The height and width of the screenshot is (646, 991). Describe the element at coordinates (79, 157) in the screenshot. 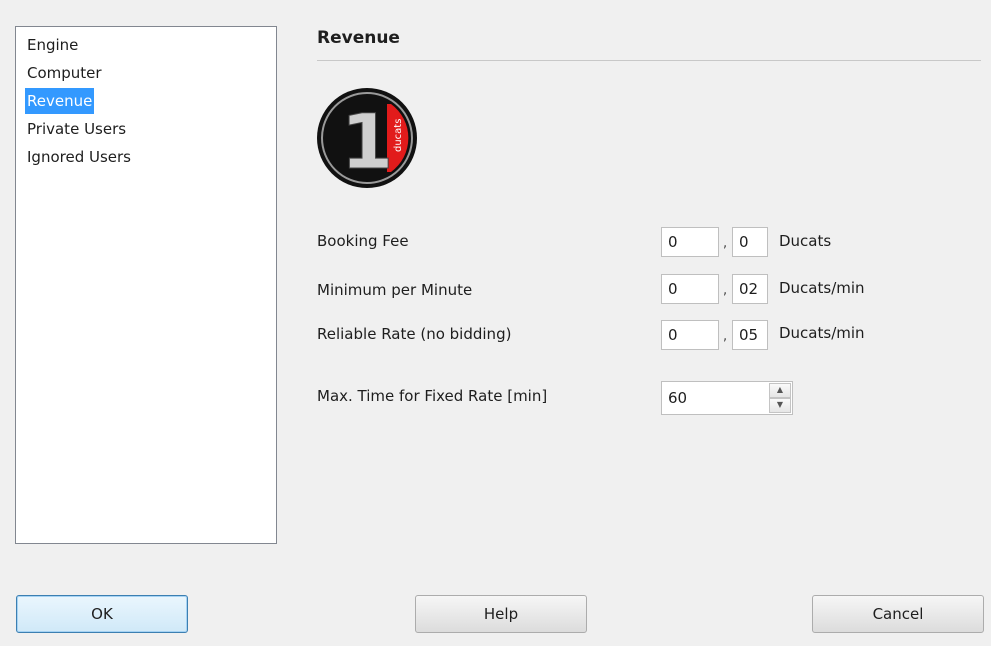

I see `nav-item-ignored-users: Ignored Users` at that location.